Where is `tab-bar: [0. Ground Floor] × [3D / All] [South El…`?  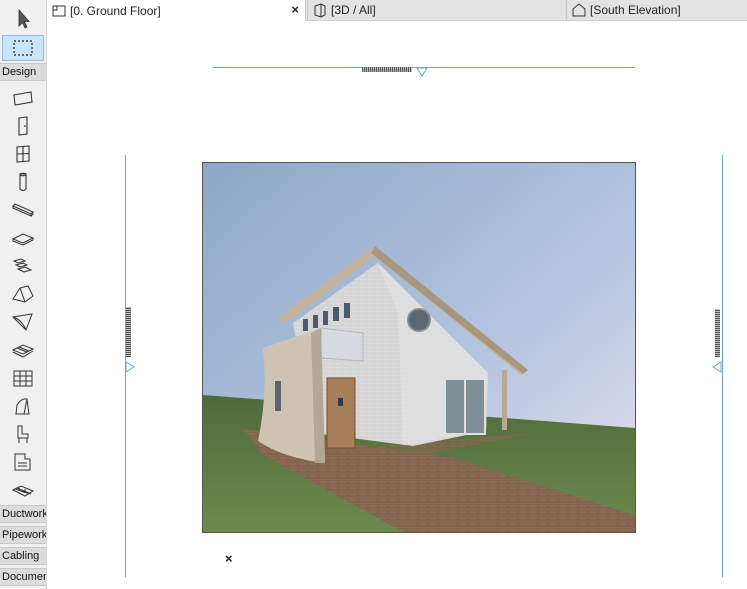
tab-bar: [0. Ground Floor] × [3D / All] [South El… is located at coordinates (373, 10).